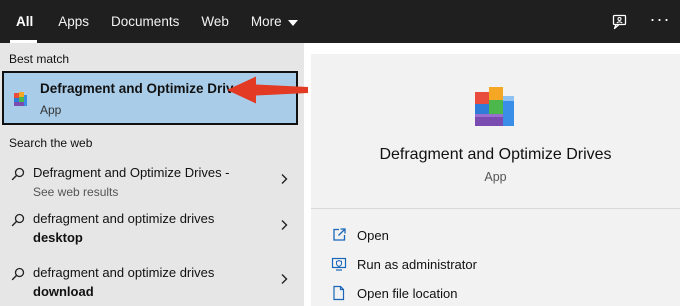  I want to click on best-match-subtitle: App, so click(51, 110).